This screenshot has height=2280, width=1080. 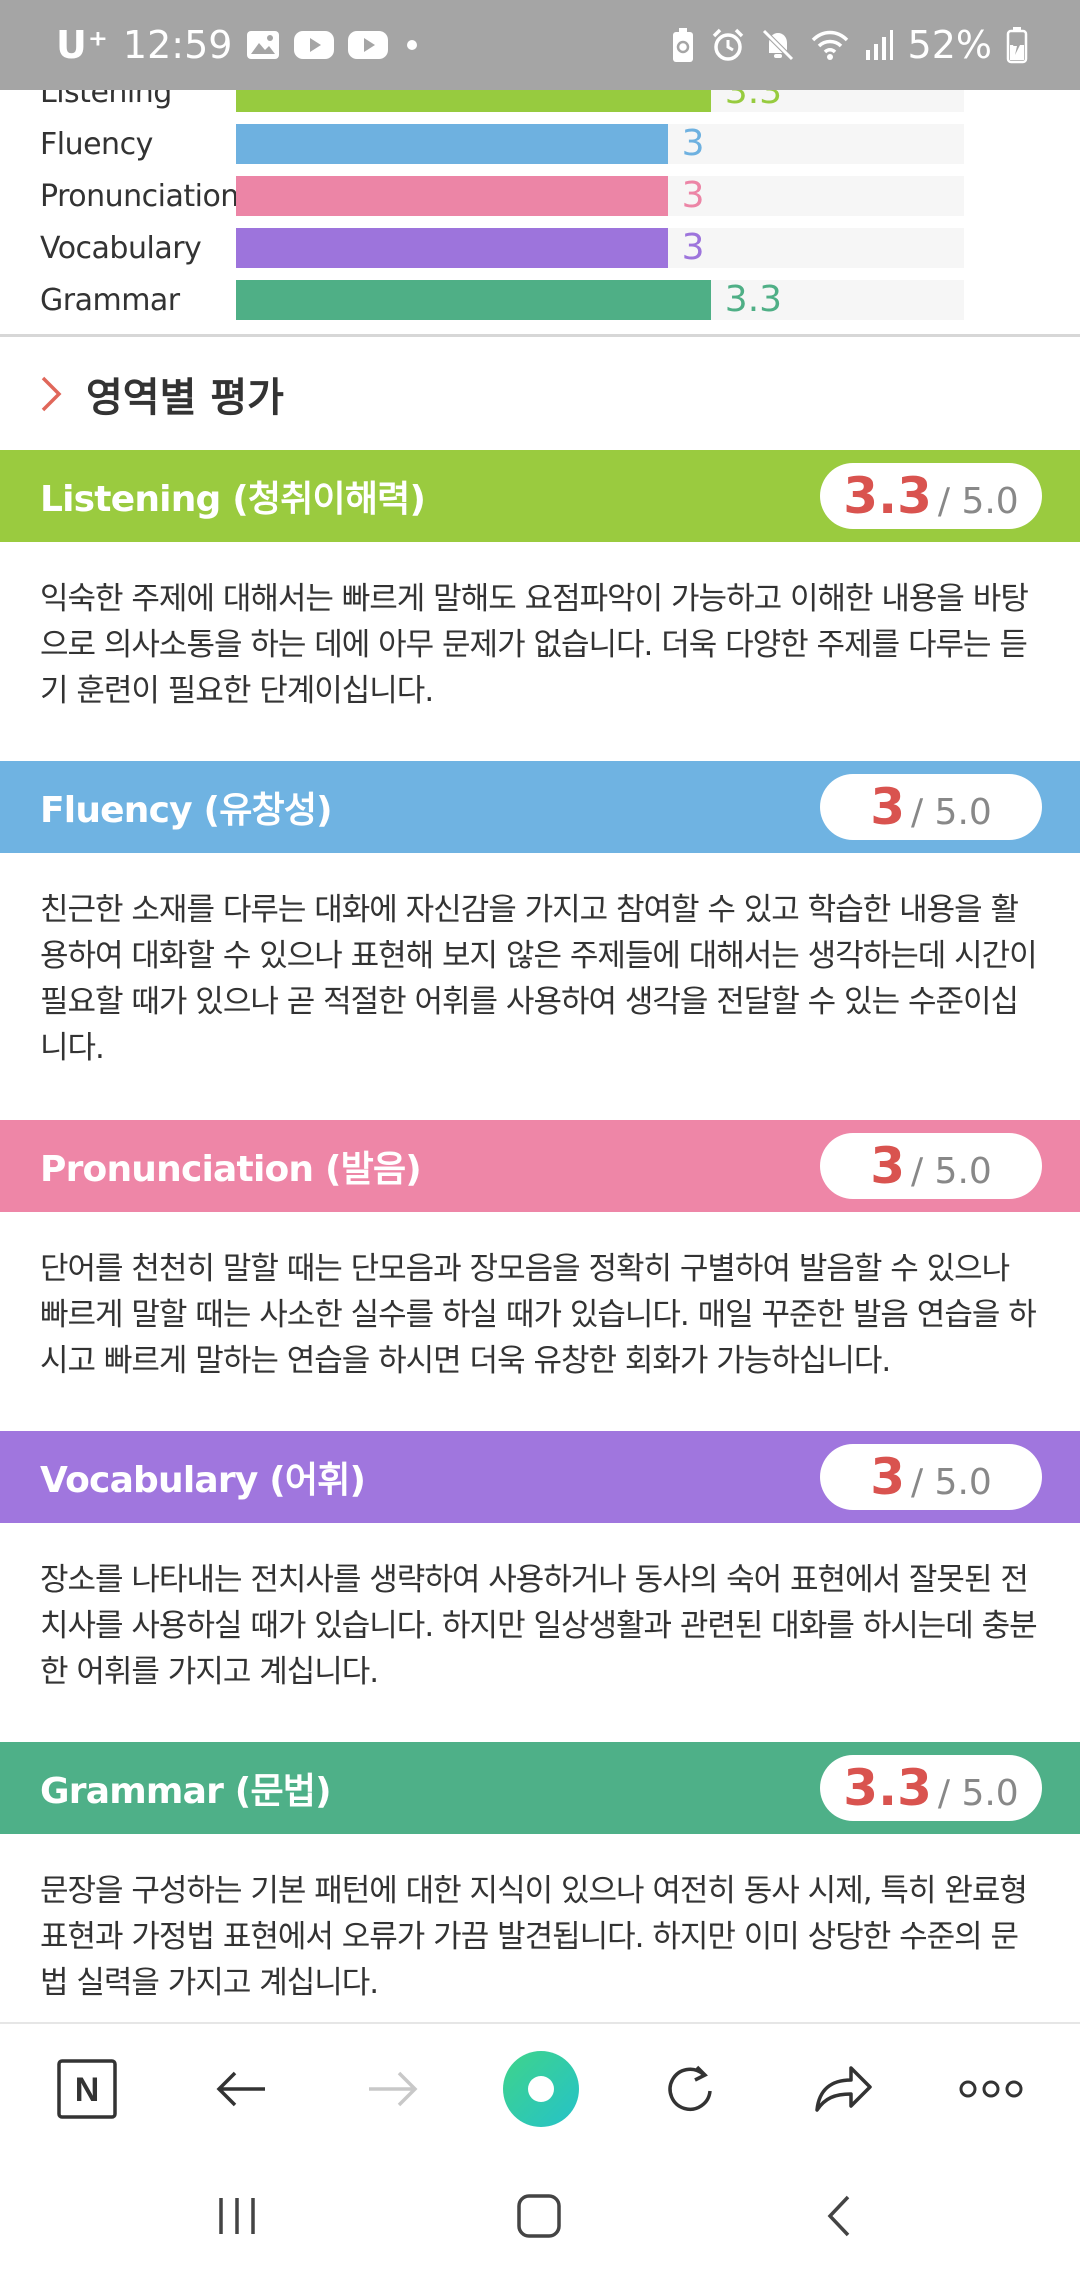 What do you see at coordinates (540, 394) in the screenshot?
I see `section-header: 영역별 평가` at bounding box center [540, 394].